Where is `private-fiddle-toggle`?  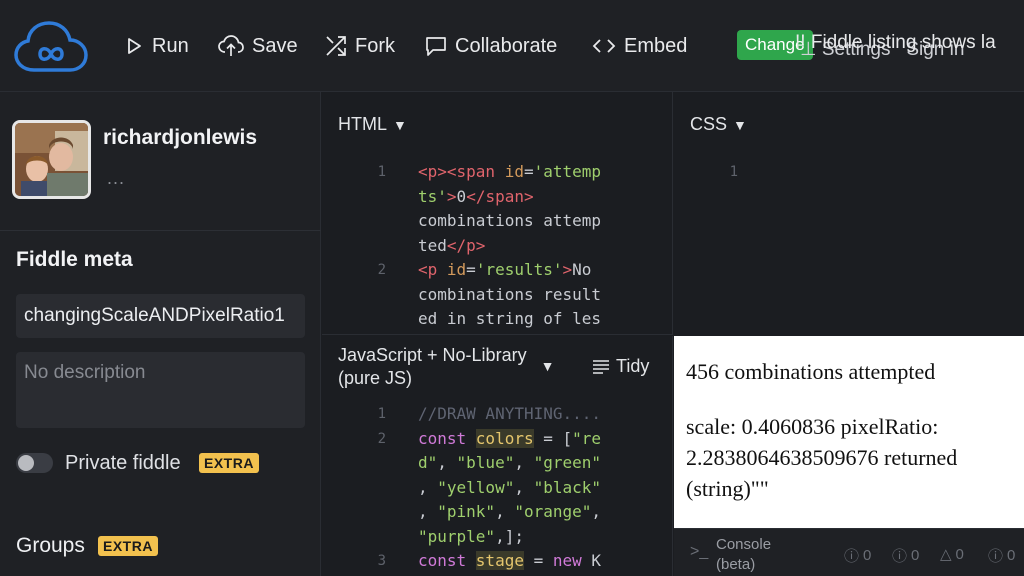 private-fiddle-toggle is located at coordinates (34, 463).